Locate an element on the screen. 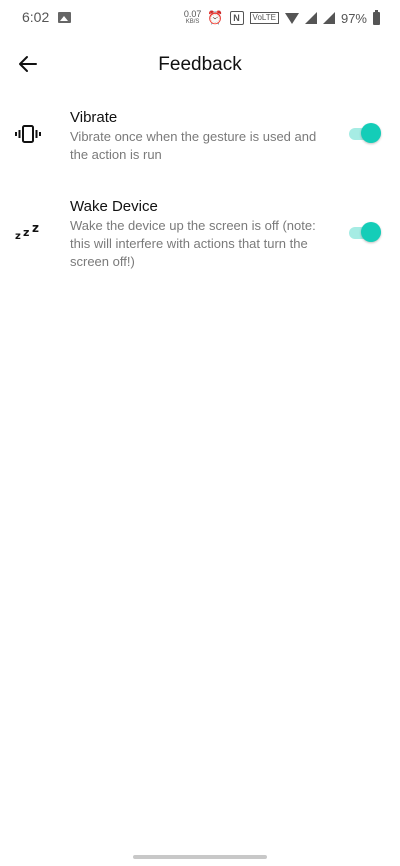  wake-device-toggle is located at coordinates (365, 233).